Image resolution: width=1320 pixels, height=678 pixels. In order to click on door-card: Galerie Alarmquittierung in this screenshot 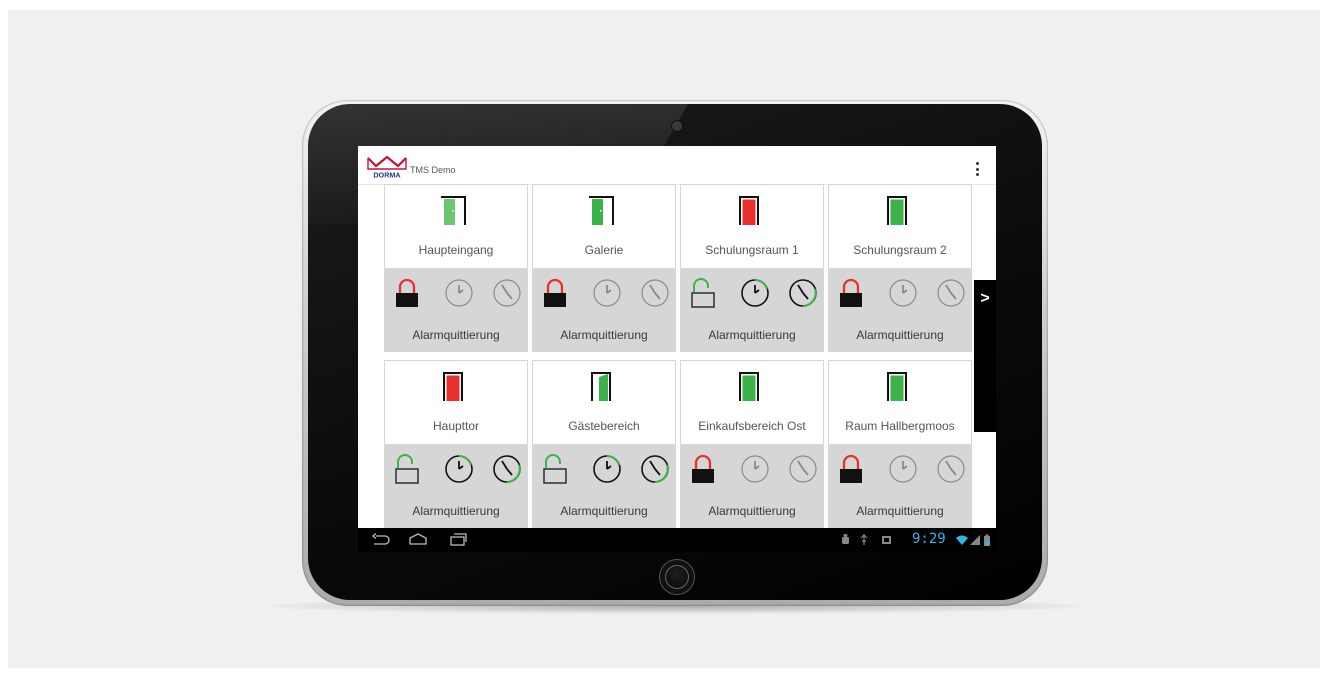, I will do `click(604, 268)`.